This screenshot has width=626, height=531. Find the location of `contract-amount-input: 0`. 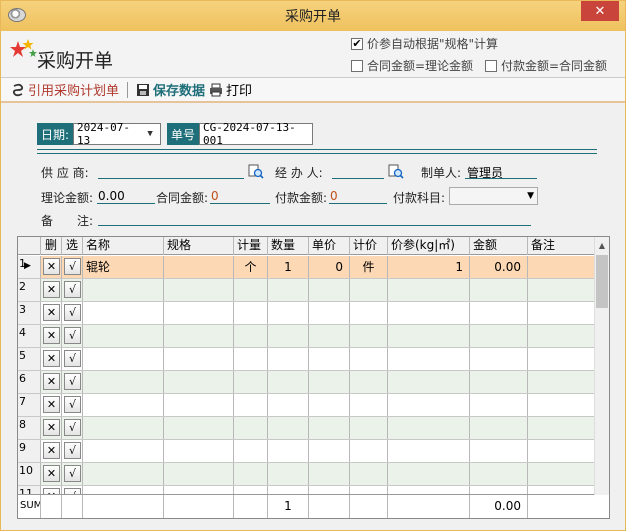

contract-amount-input: 0 is located at coordinates (215, 196).